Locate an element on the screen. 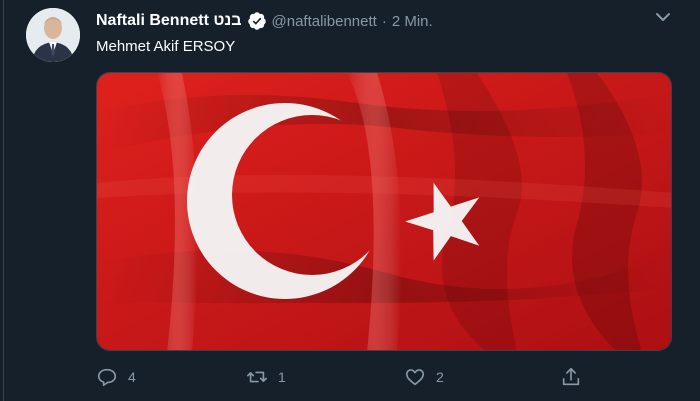 This screenshot has width=700, height=401. share-button is located at coordinates (571, 377).